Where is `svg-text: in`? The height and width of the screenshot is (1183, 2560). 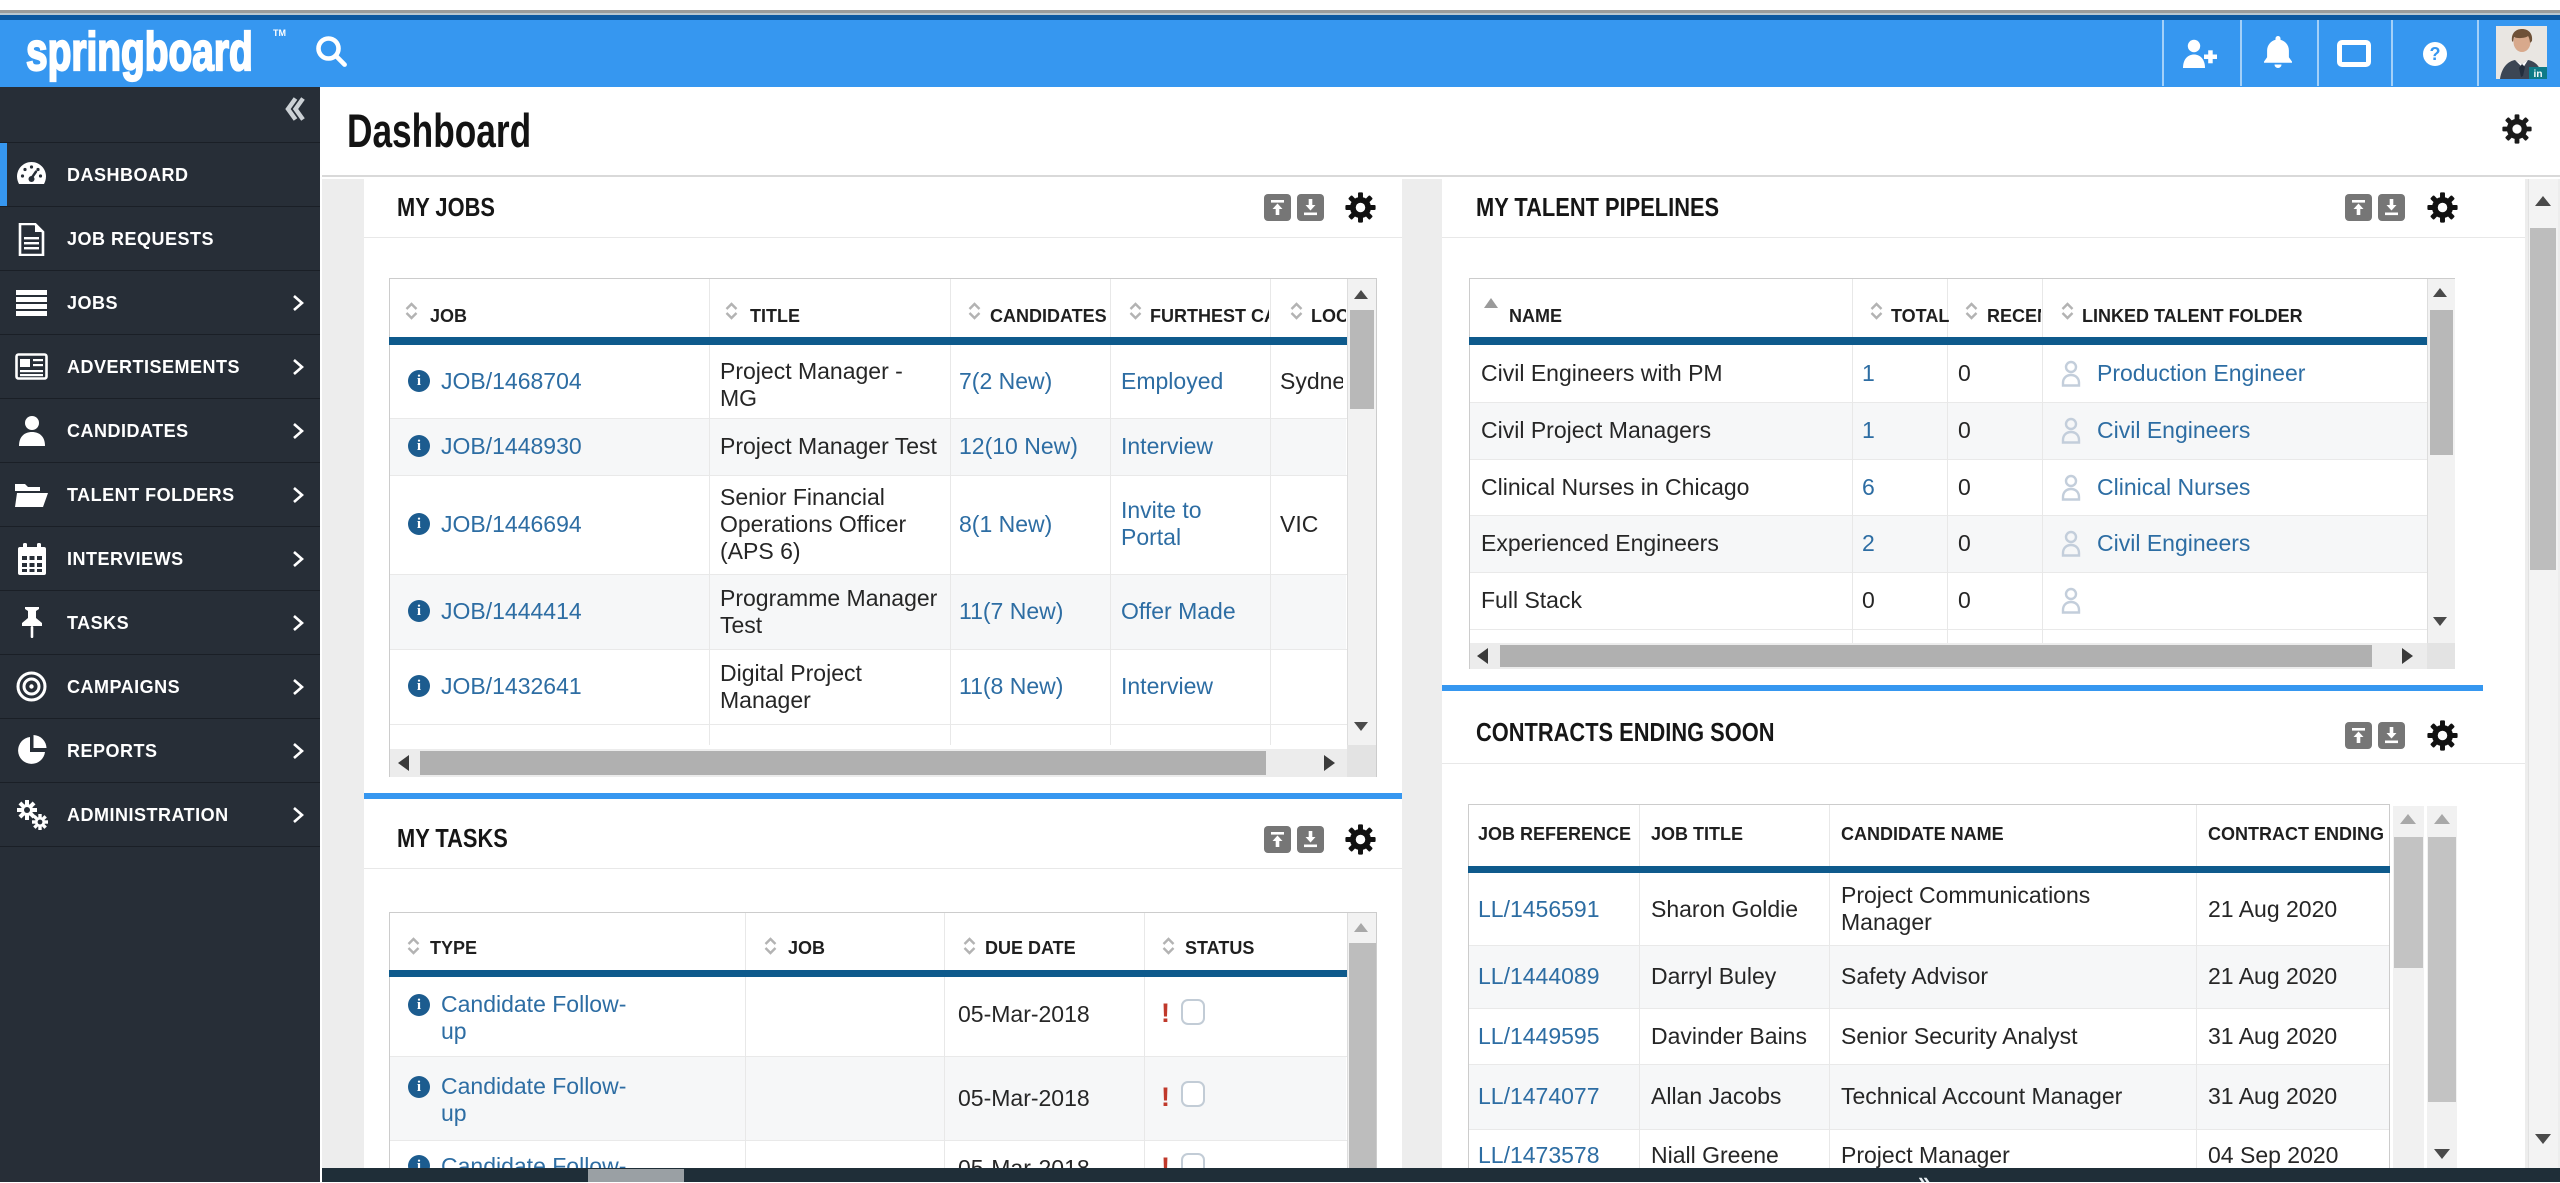 svg-text: in is located at coordinates (2538, 74).